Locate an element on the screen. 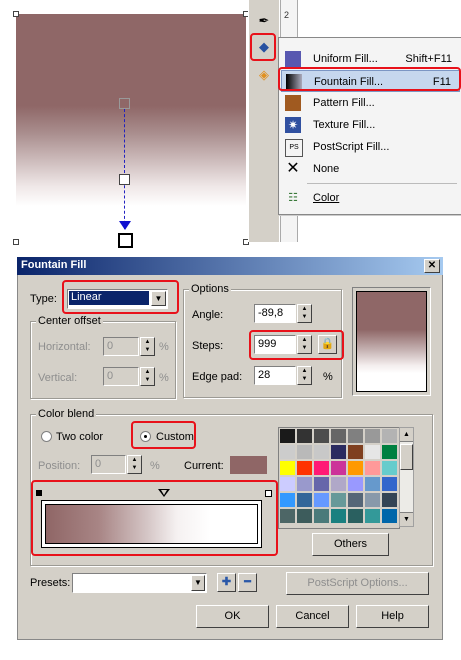  position-field: 0 is located at coordinates (108, 464).